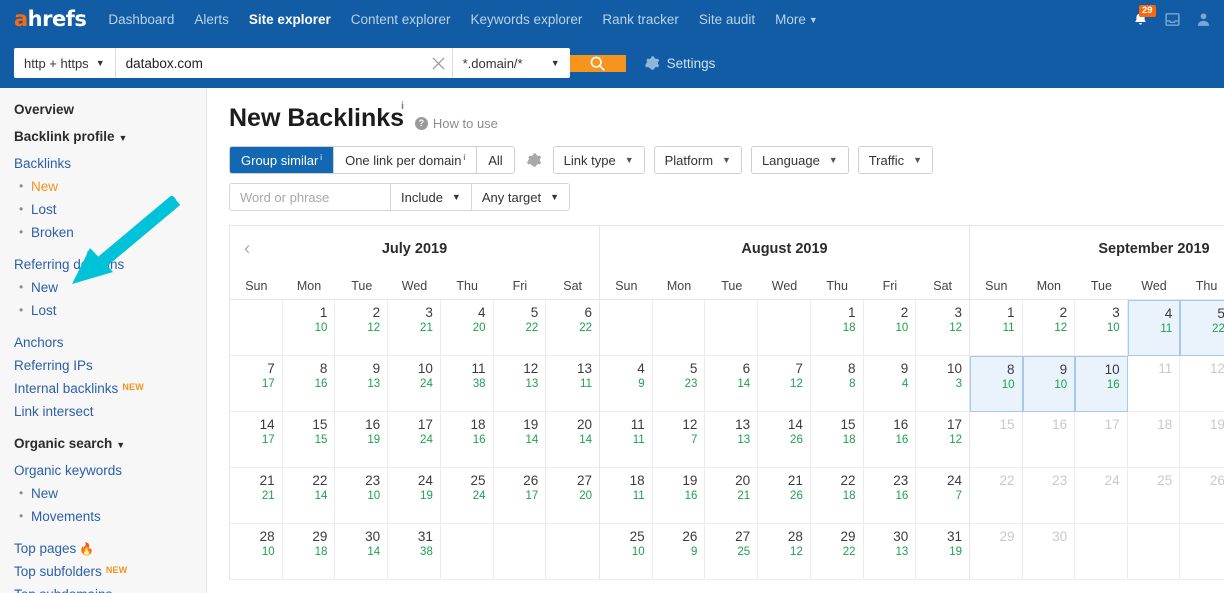  Describe the element at coordinates (141, 19) in the screenshot. I see `nav-item-dashboard: Dashboard` at that location.